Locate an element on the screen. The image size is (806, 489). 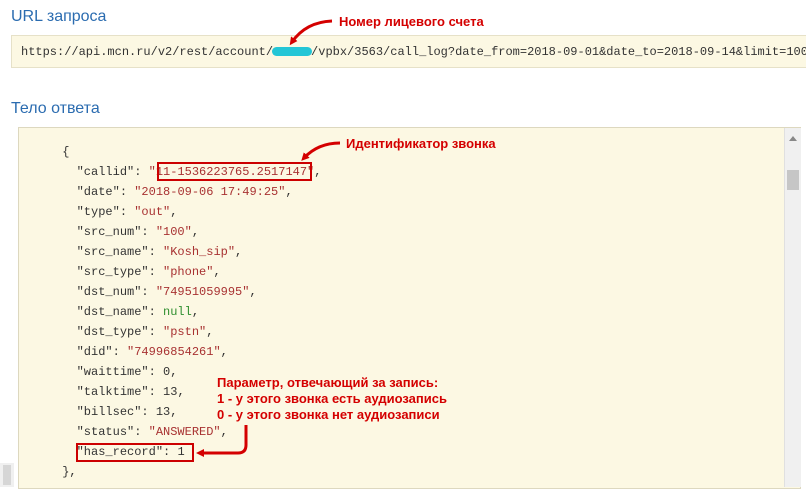
has-record-arrow is located at coordinates (222, 441).